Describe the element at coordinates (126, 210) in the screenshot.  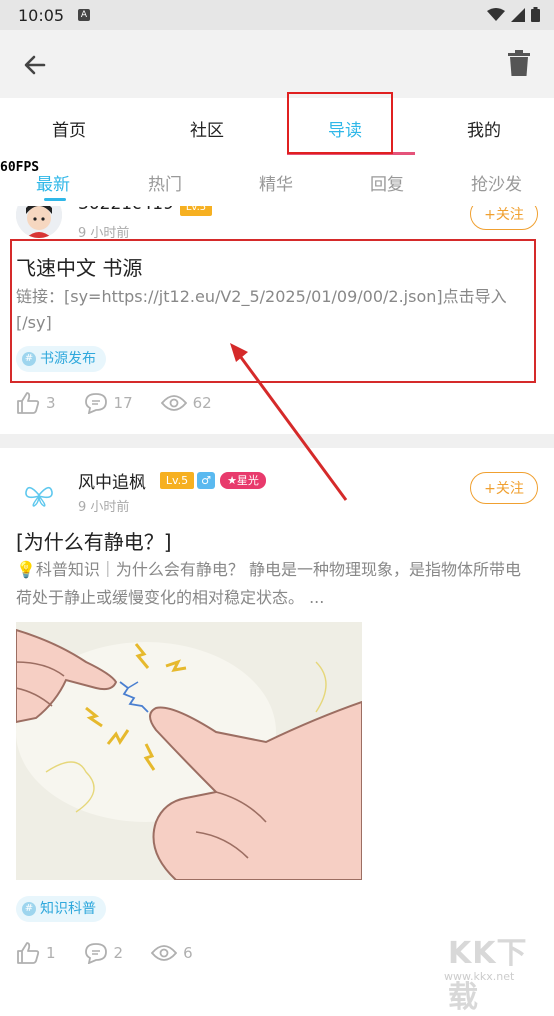
I see `username: 30221c419` at that location.